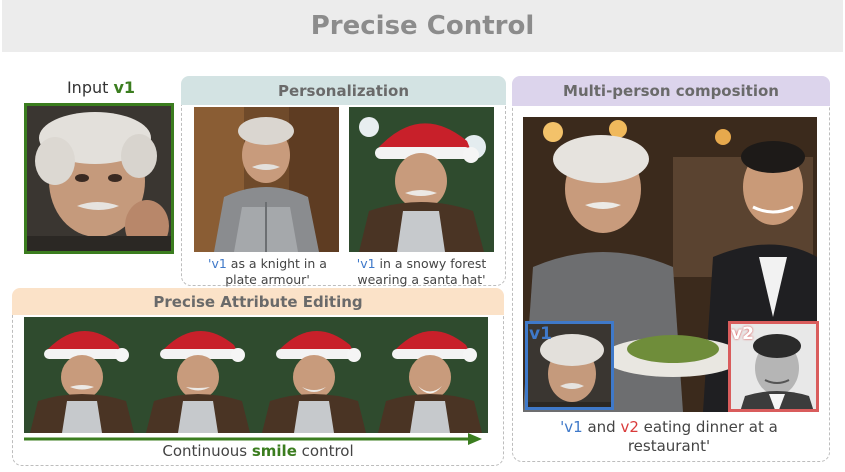 The height and width of the screenshot is (472, 845). What do you see at coordinates (267, 271) in the screenshot?
I see `personalization-caption-1: 'v1 as a knight in a plate armour'` at bounding box center [267, 271].